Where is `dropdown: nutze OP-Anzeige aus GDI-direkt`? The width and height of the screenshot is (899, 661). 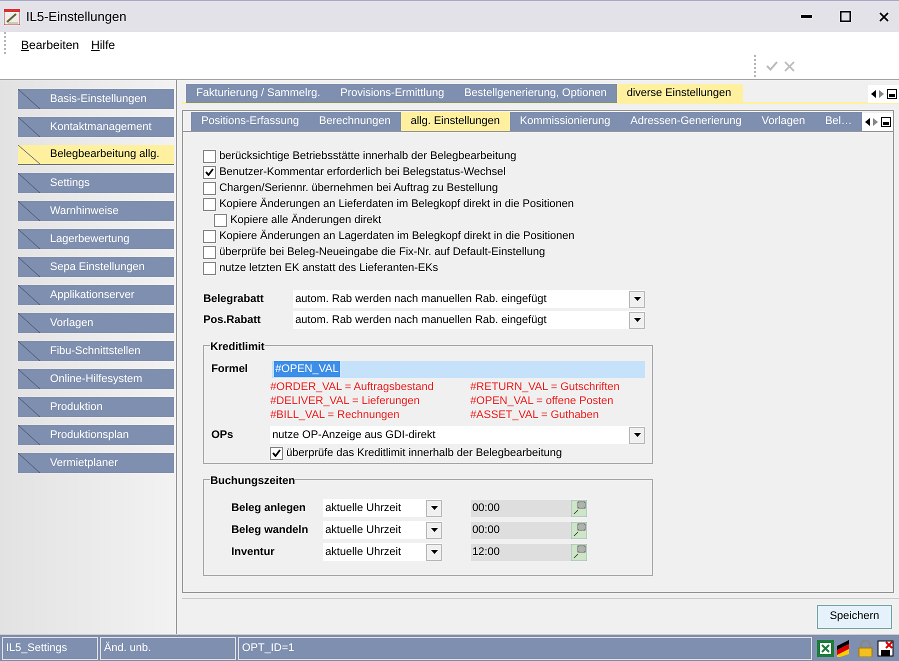
dropdown: nutze OP-Anzeige aus GDI-direkt is located at coordinates (458, 435).